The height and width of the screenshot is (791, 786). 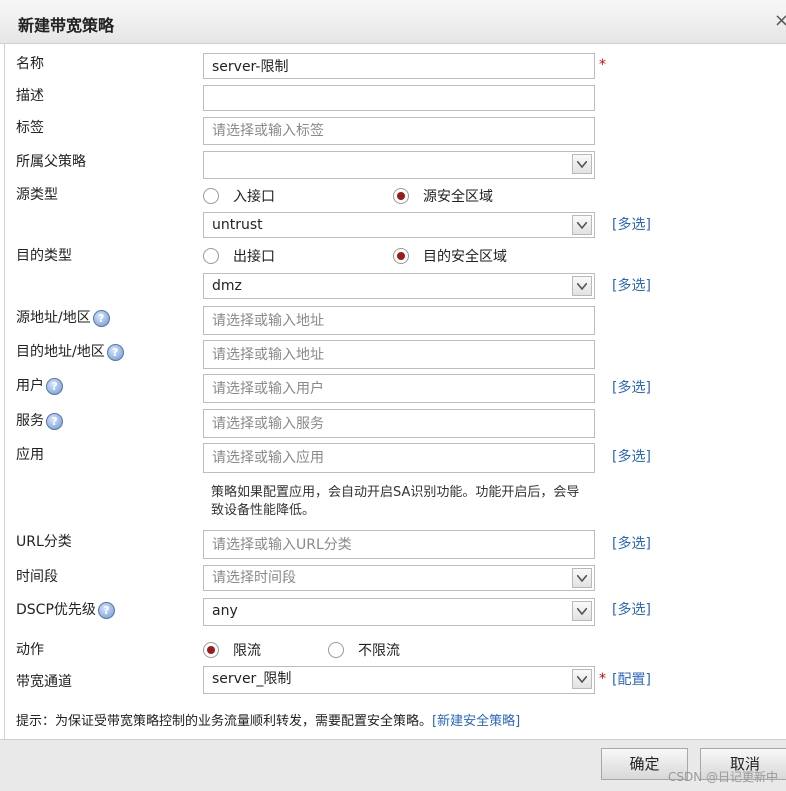 What do you see at coordinates (399, 544) in the screenshot?
I see `url-category-input` at bounding box center [399, 544].